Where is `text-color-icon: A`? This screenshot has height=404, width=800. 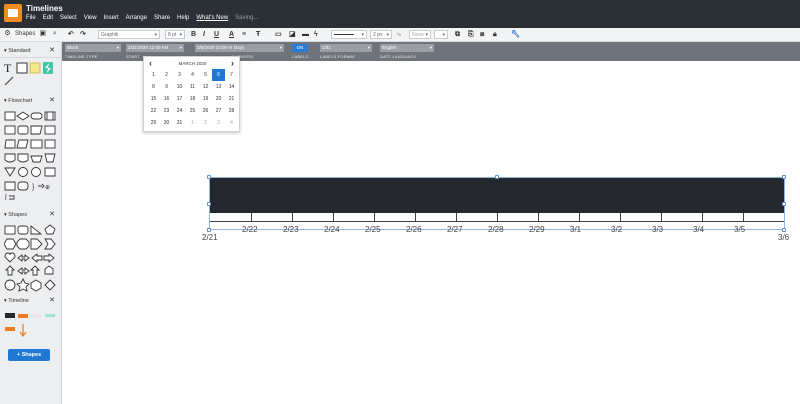
text-color-icon: A is located at coordinates (231, 34).